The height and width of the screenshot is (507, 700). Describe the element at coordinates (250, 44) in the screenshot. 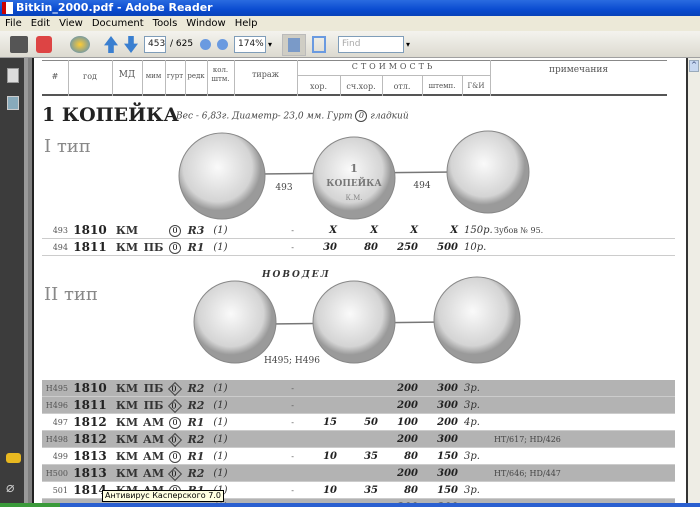

I see `zoom-level-input: 174%` at that location.